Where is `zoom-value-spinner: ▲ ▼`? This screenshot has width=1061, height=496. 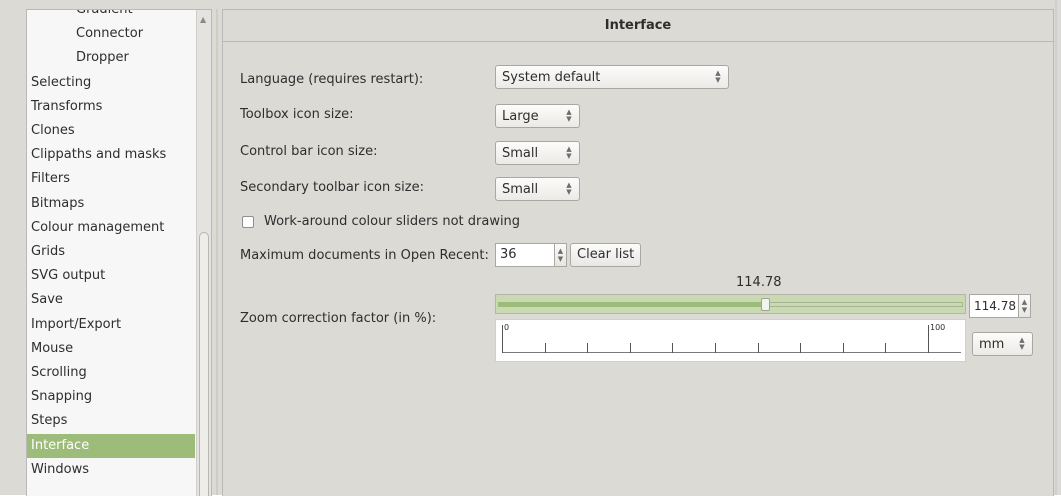 zoom-value-spinner: ▲ ▼ is located at coordinates (1025, 306).